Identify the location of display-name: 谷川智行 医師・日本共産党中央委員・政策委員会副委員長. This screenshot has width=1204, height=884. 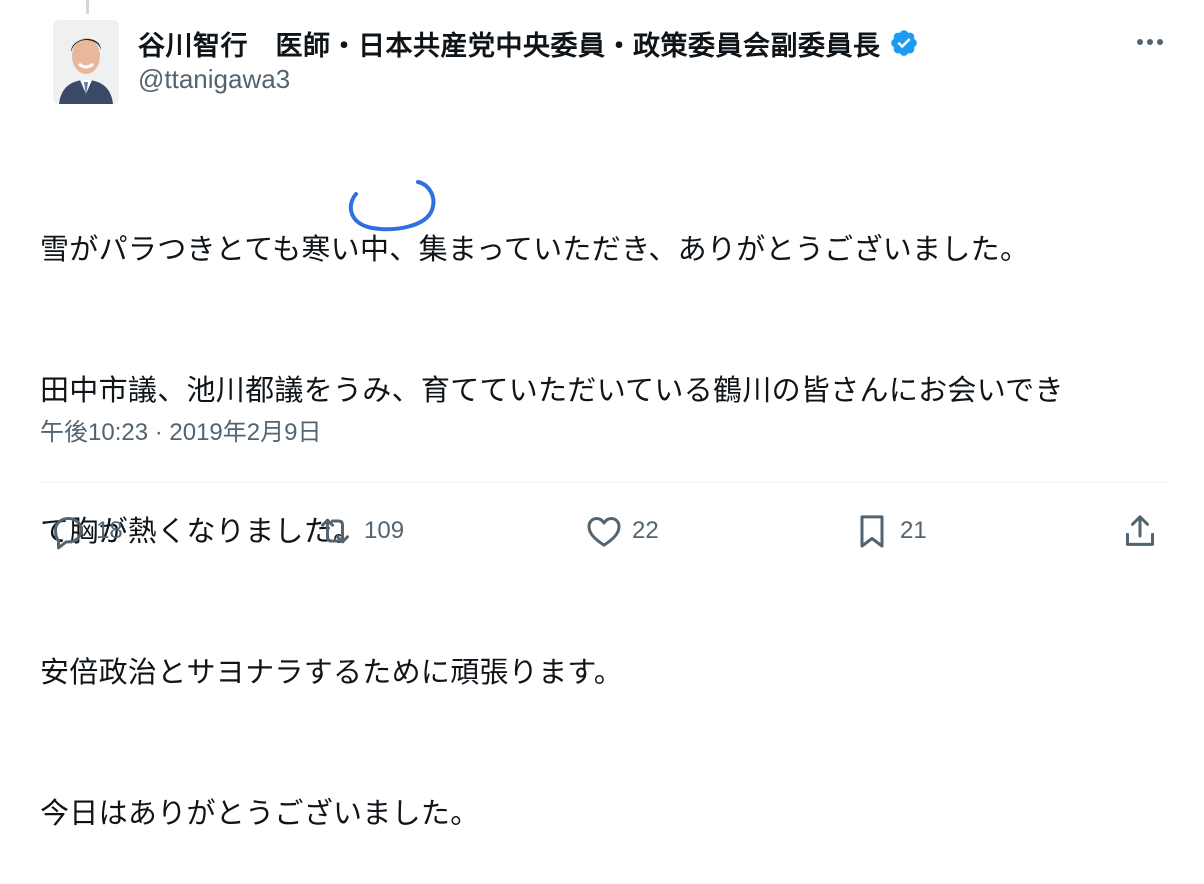
(509, 43).